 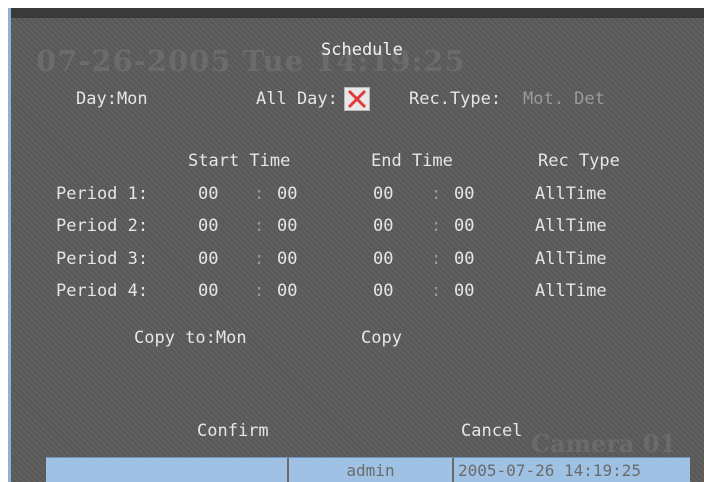 I want to click on rec-type-value: Mot. Det, so click(x=564, y=99).